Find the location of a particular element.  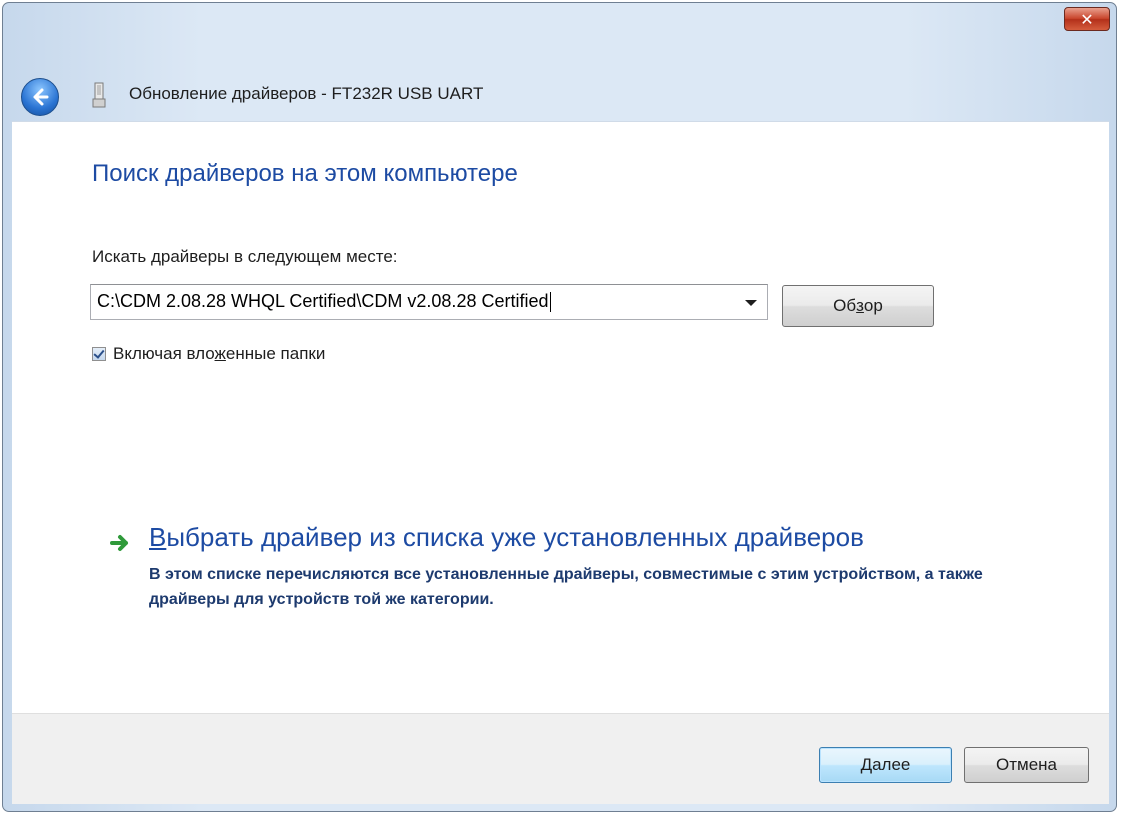

back-button is located at coordinates (40, 97).